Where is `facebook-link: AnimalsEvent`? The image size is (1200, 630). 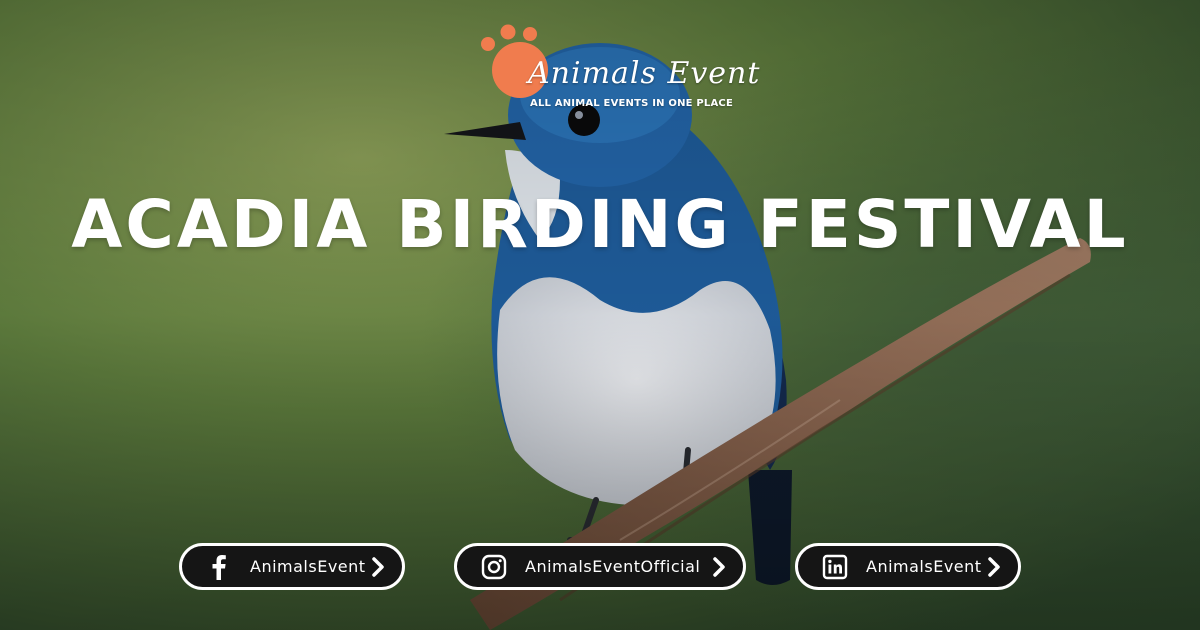 facebook-link: AnimalsEvent is located at coordinates (292, 566).